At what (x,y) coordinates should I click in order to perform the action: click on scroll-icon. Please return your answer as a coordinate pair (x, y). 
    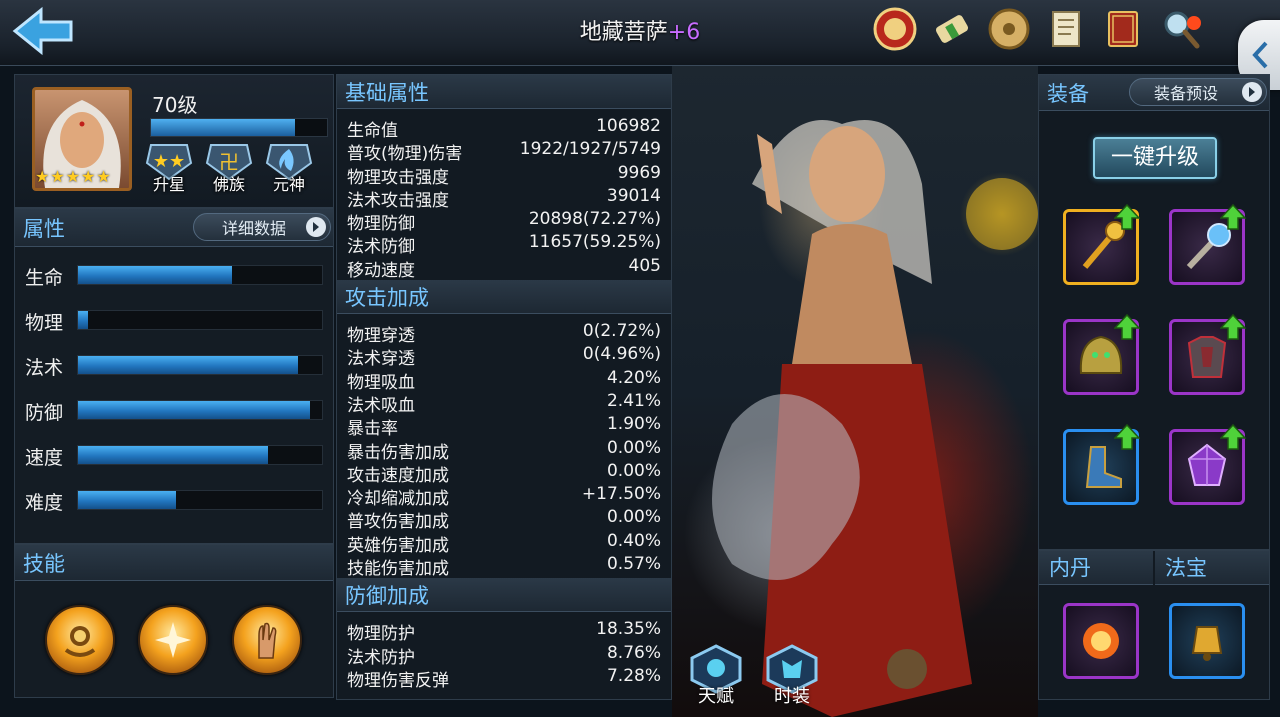
    Looking at the image, I should click on (952, 29).